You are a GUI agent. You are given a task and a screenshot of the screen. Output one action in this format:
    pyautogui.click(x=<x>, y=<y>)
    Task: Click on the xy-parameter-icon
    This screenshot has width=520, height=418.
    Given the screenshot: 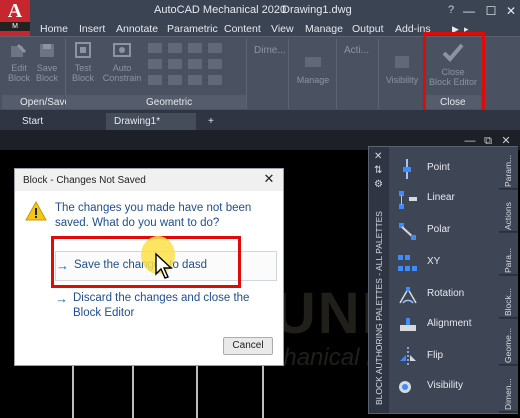 What is the action you would take?
    pyautogui.click(x=407, y=263)
    